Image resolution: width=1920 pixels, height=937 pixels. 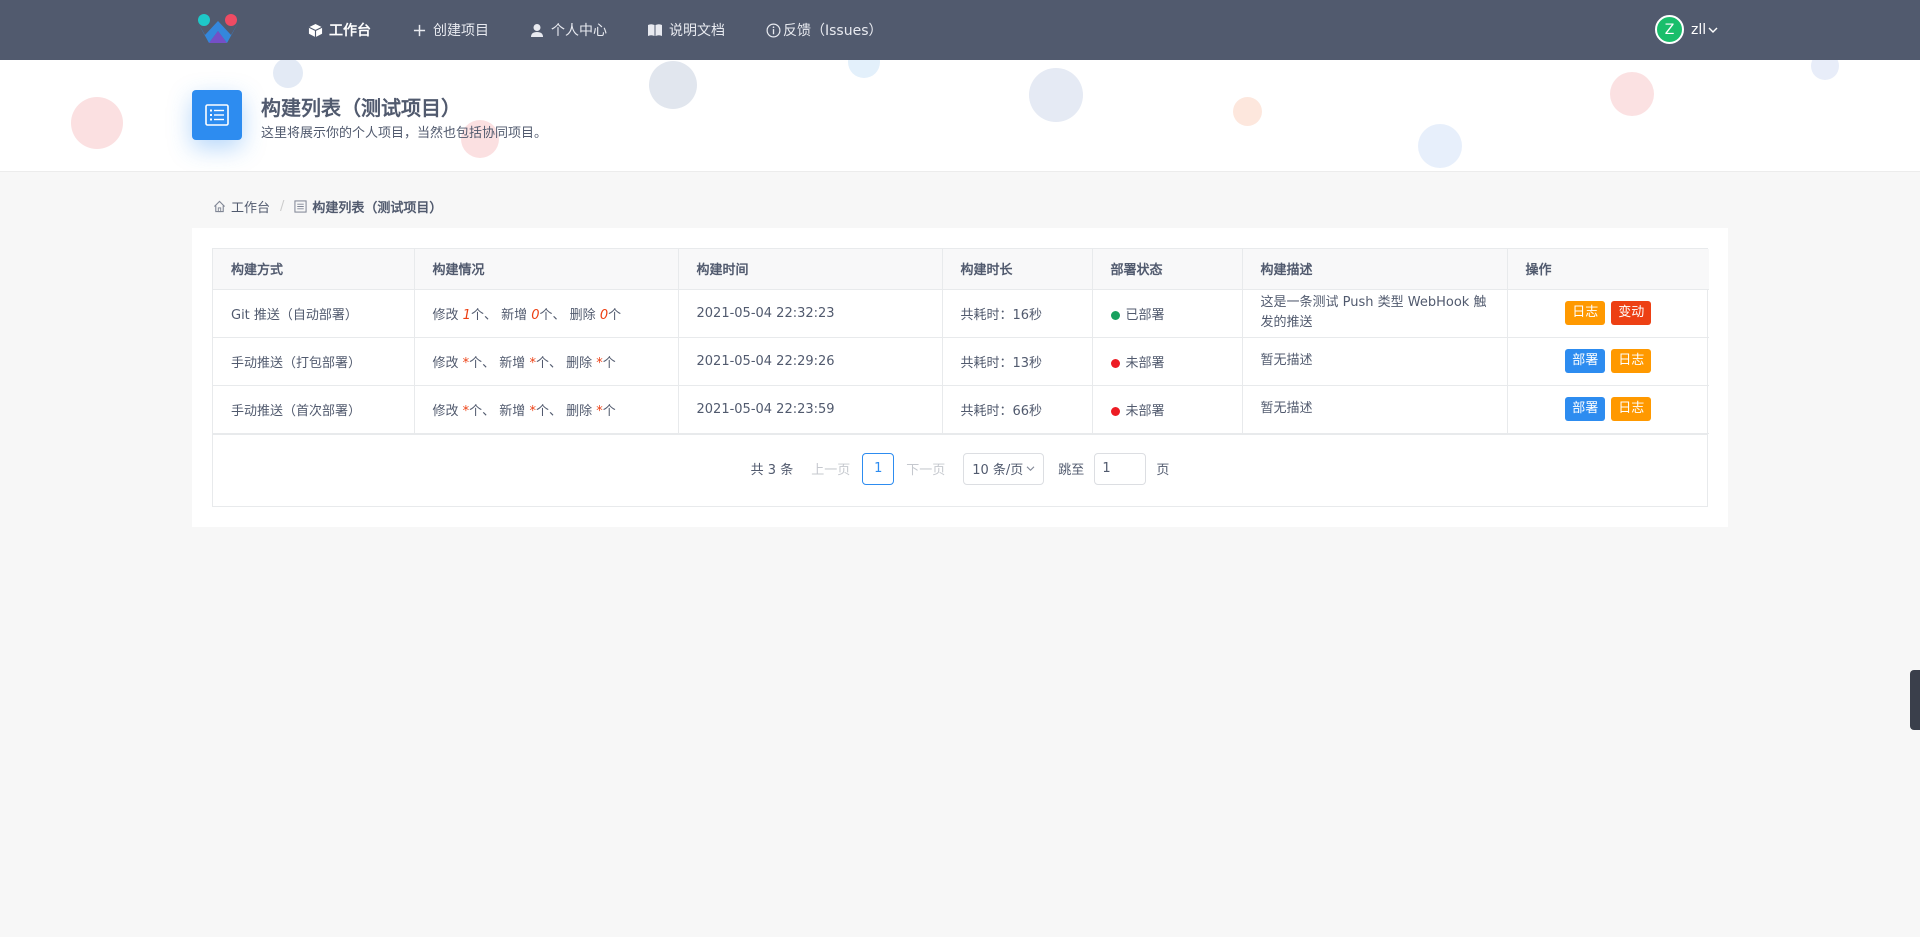 I want to click on avatar: Z, so click(x=1669, y=29).